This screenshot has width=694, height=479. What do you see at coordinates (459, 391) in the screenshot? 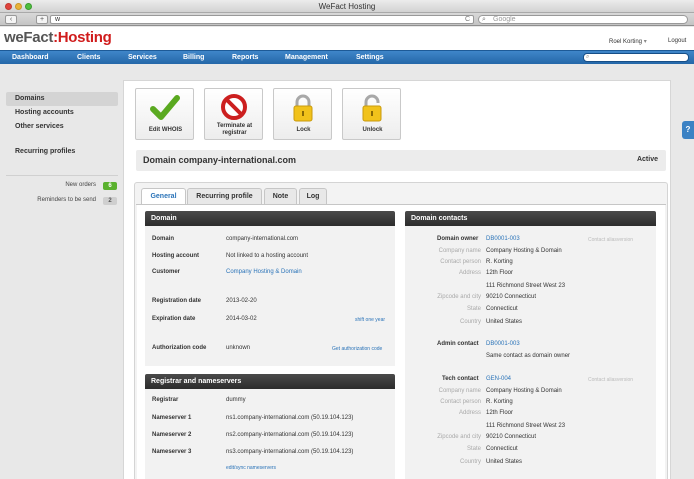
I see `tech-company-label: Company name` at bounding box center [459, 391].